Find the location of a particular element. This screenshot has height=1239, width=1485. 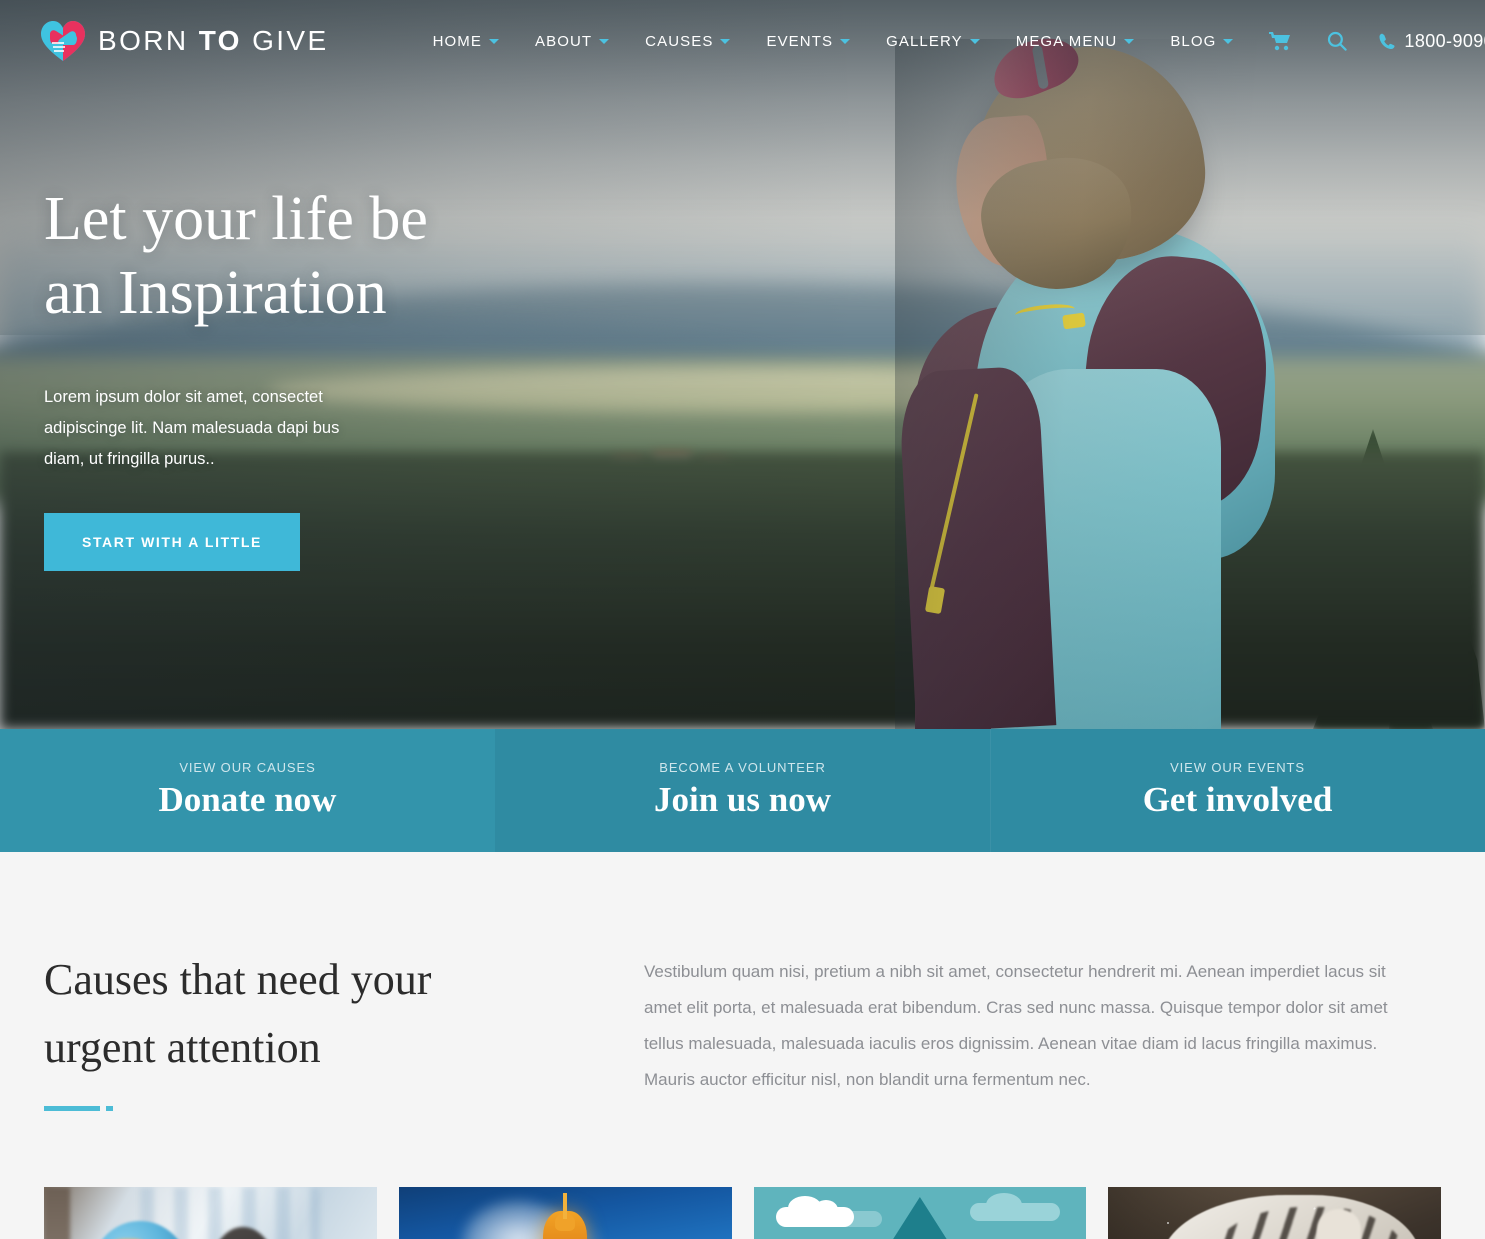

cause-card-children-globe is located at coordinates (210, 1213).